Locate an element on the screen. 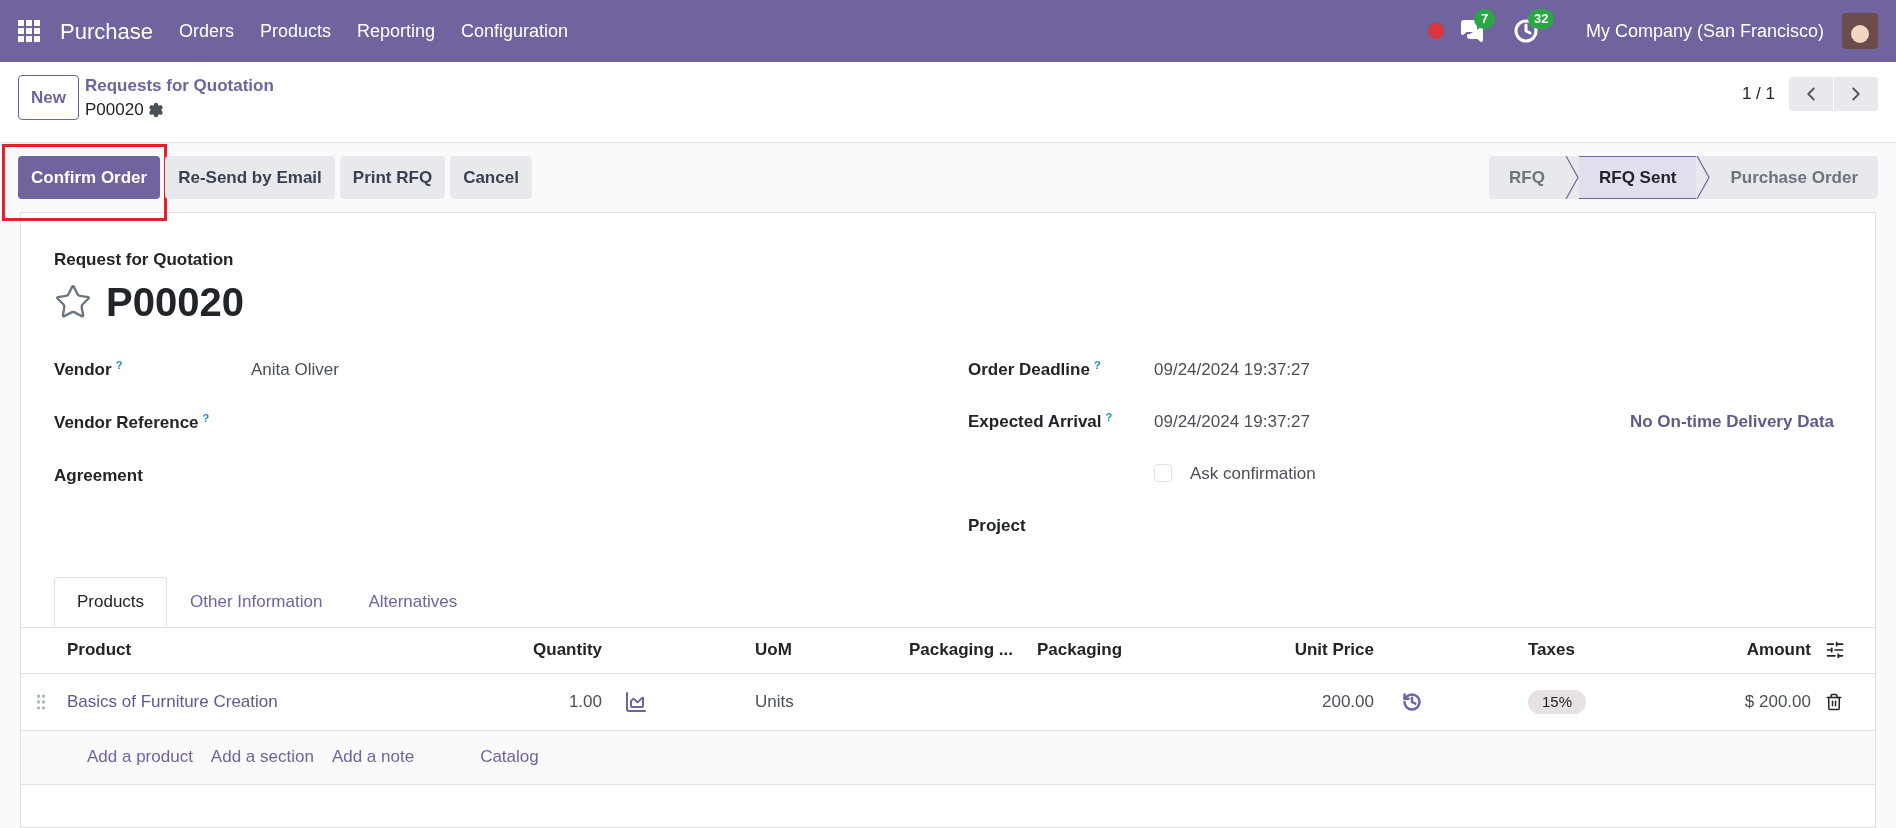  settings-icon is located at coordinates (155, 110).